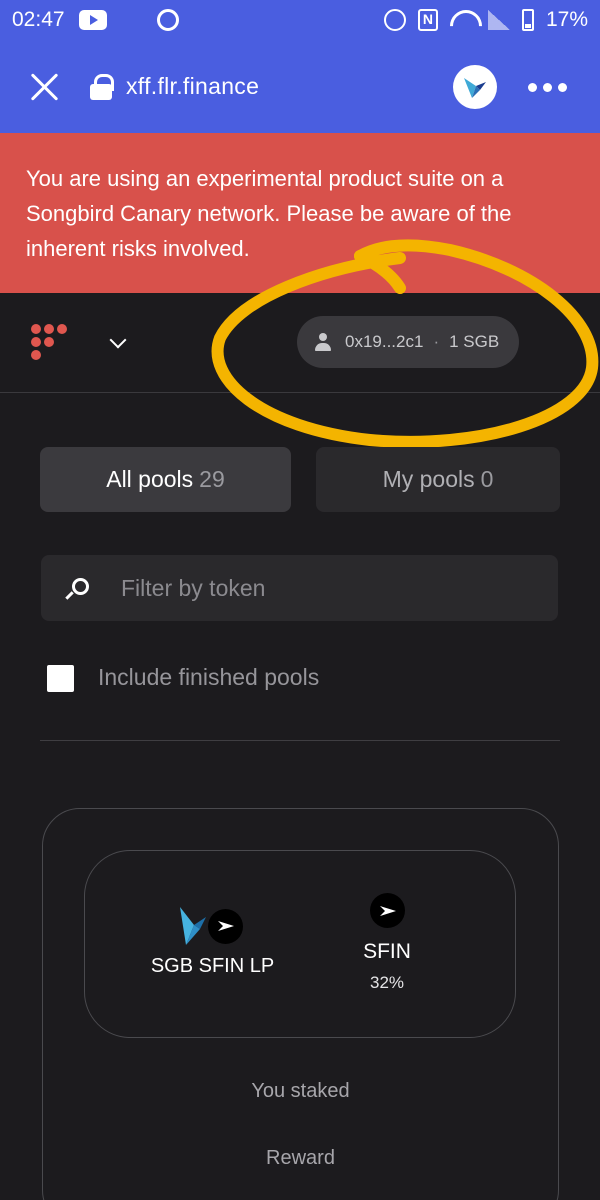 This screenshot has width=600, height=1200. What do you see at coordinates (92, 20) in the screenshot?
I see `youtube-icon` at bounding box center [92, 20].